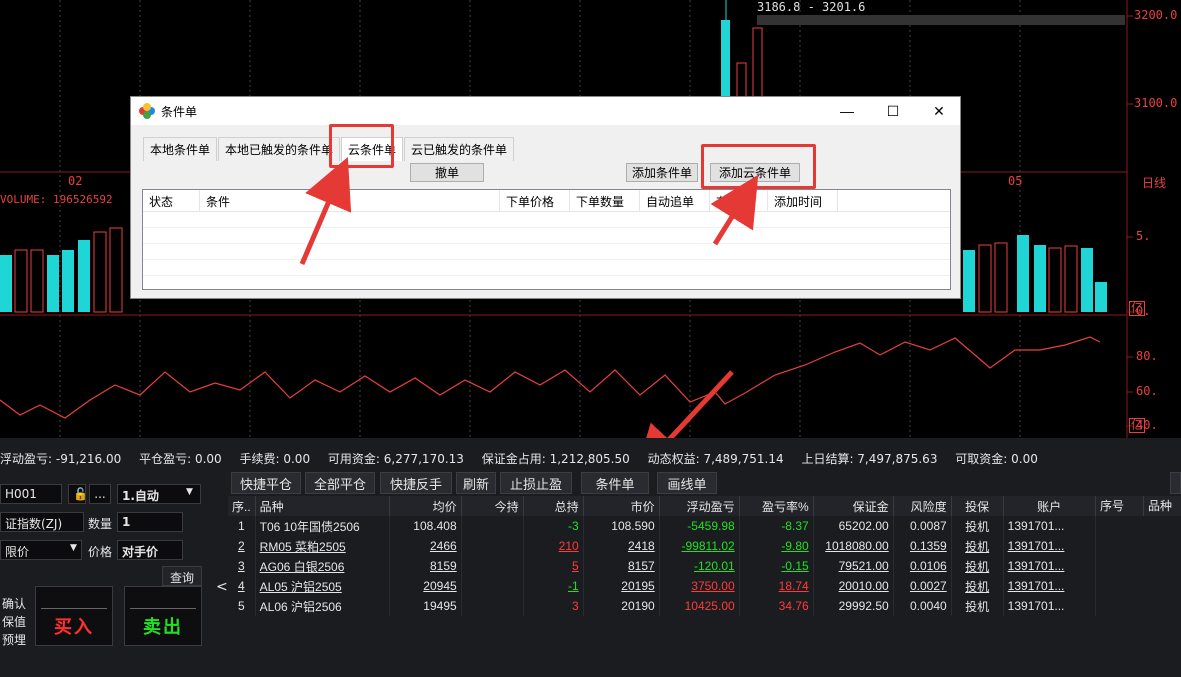 This screenshot has width=1181, height=677. I want to click on tab-cloud-triggered: 云已触发的条件单, so click(459, 149).